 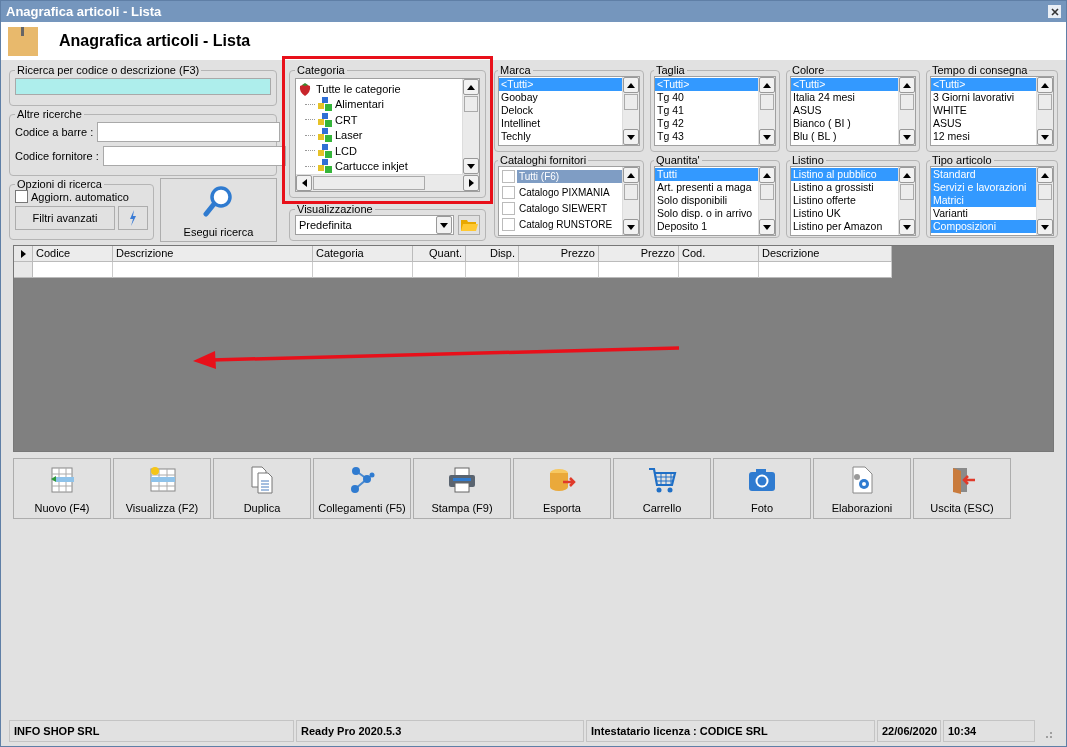 What do you see at coordinates (358, 88) in the screenshot?
I see `tree-item: Tutte le categorie` at bounding box center [358, 88].